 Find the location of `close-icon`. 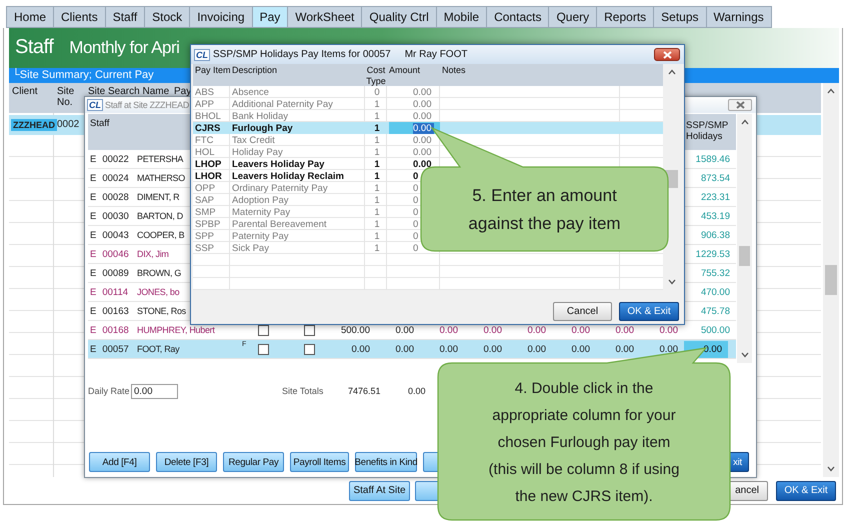

close-icon is located at coordinates (740, 105).